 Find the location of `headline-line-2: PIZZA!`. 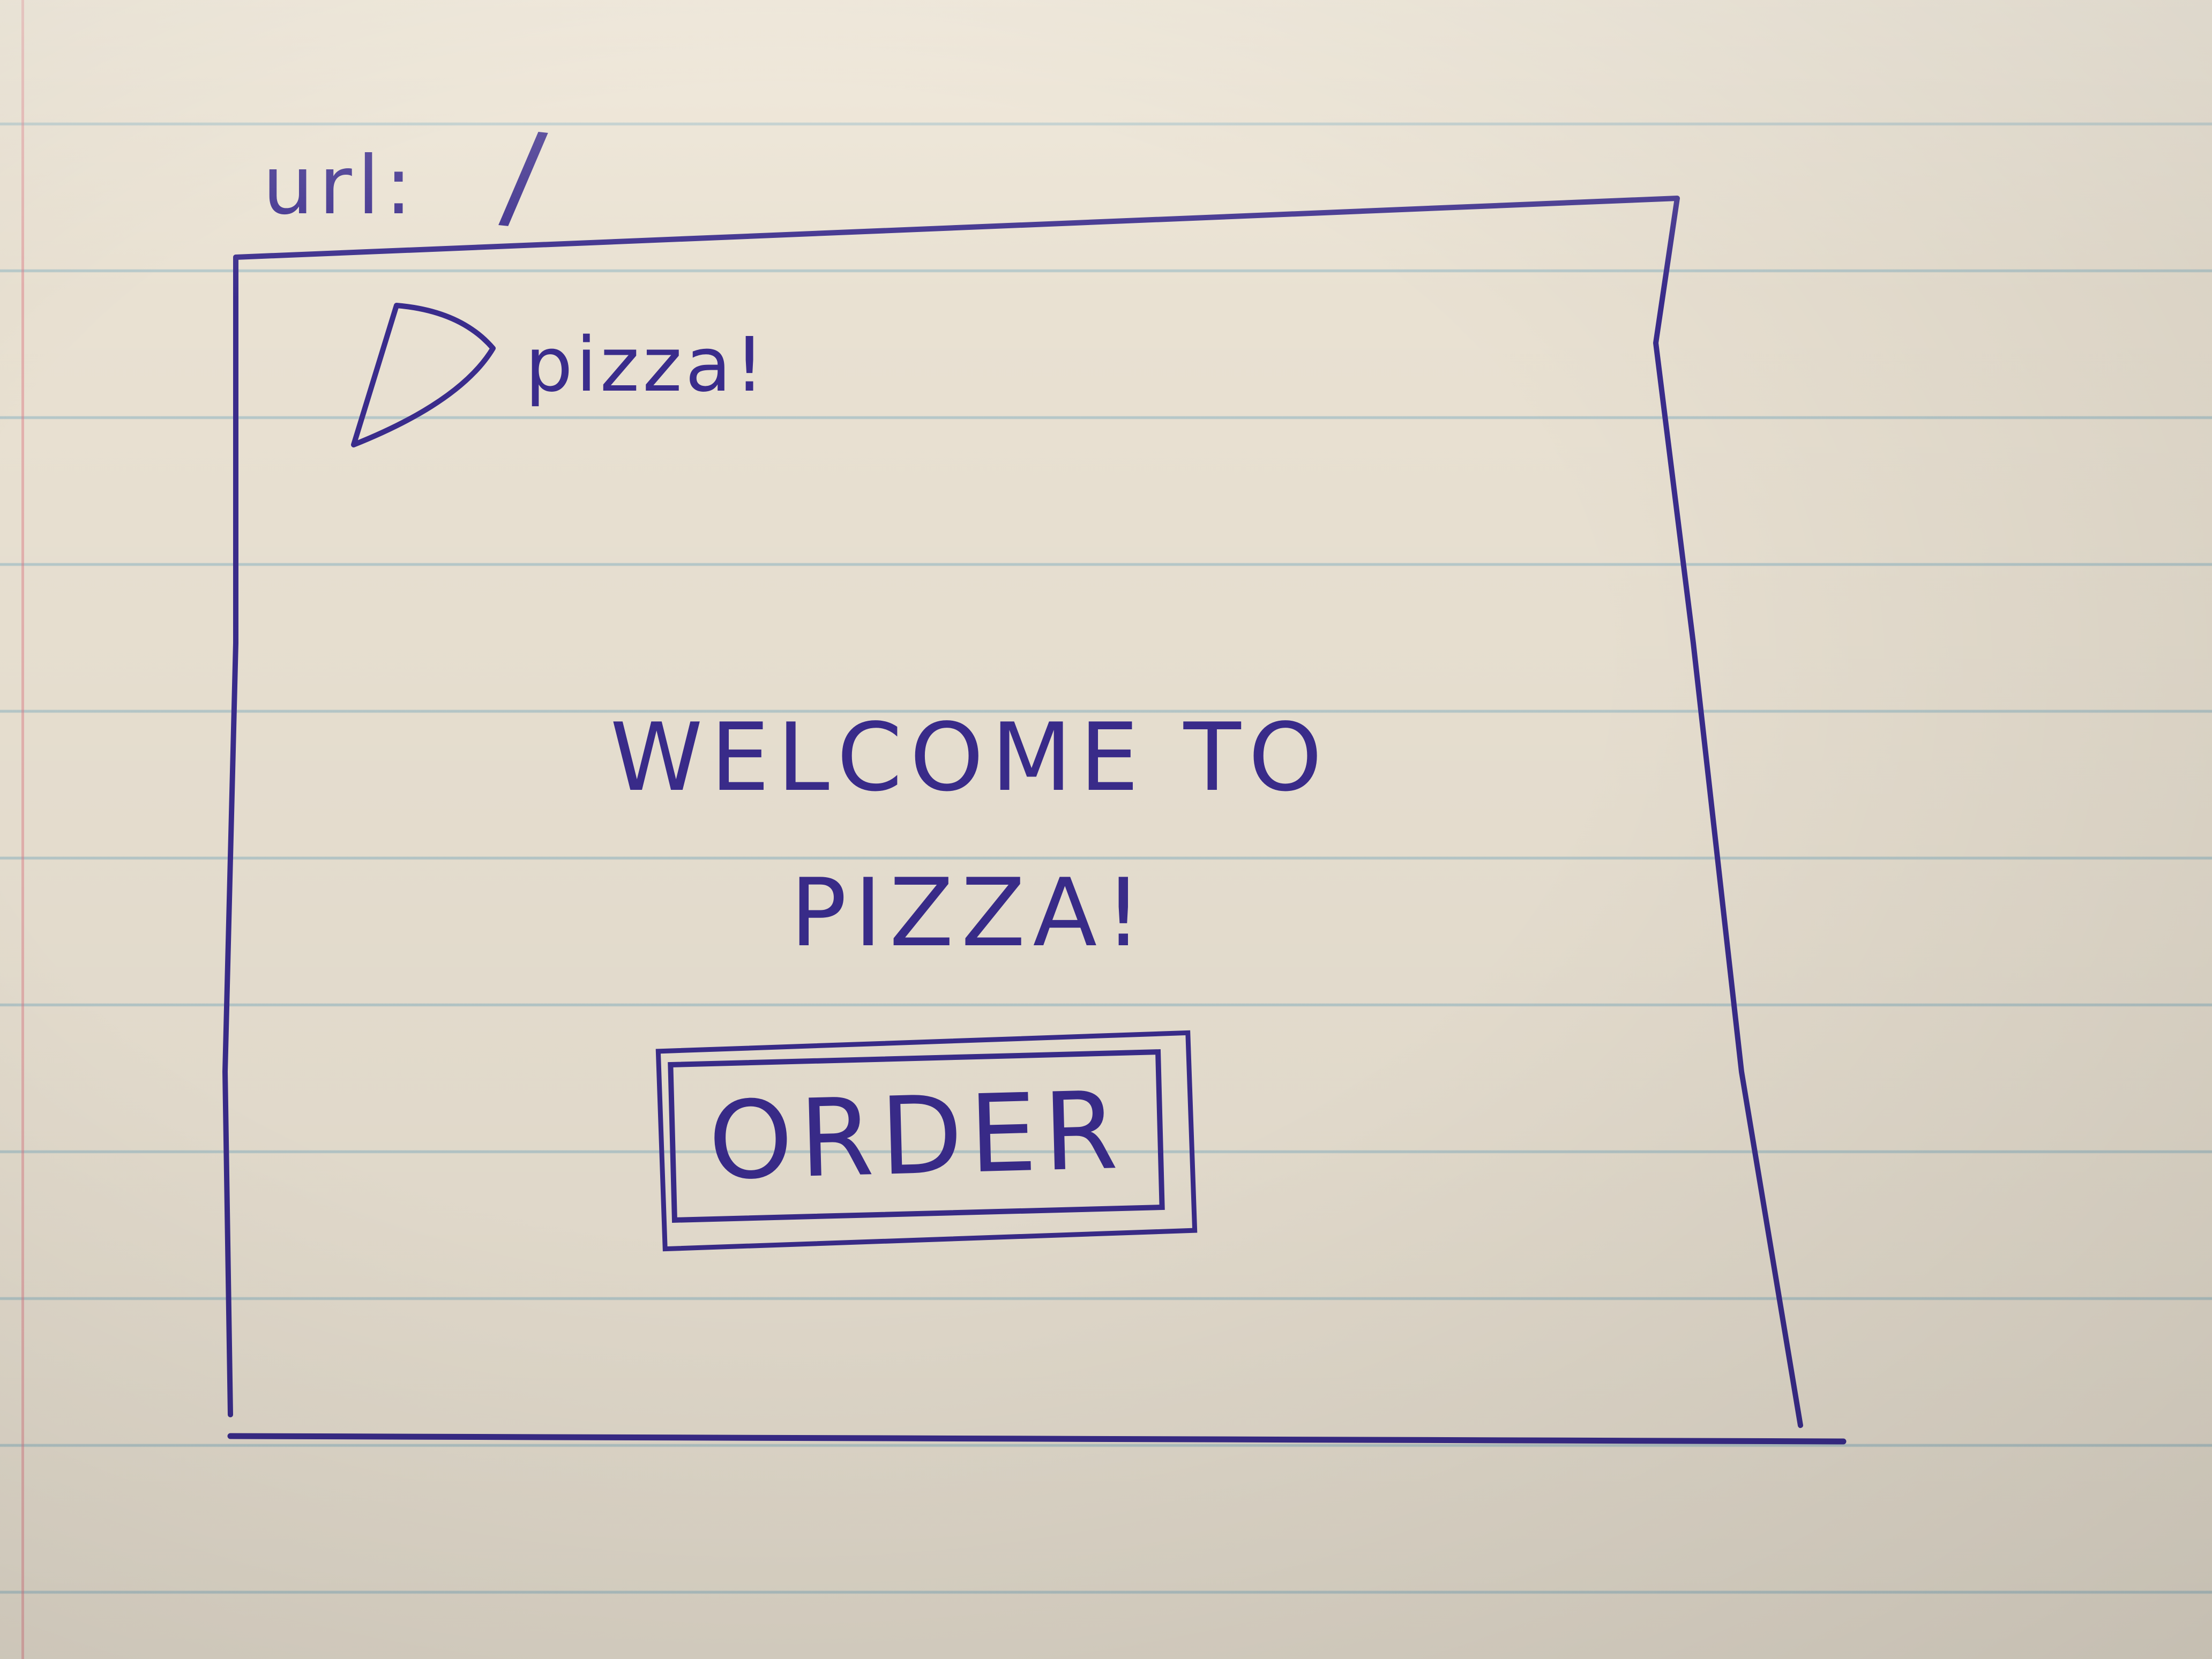

headline-line-2: PIZZA! is located at coordinates (970, 913).